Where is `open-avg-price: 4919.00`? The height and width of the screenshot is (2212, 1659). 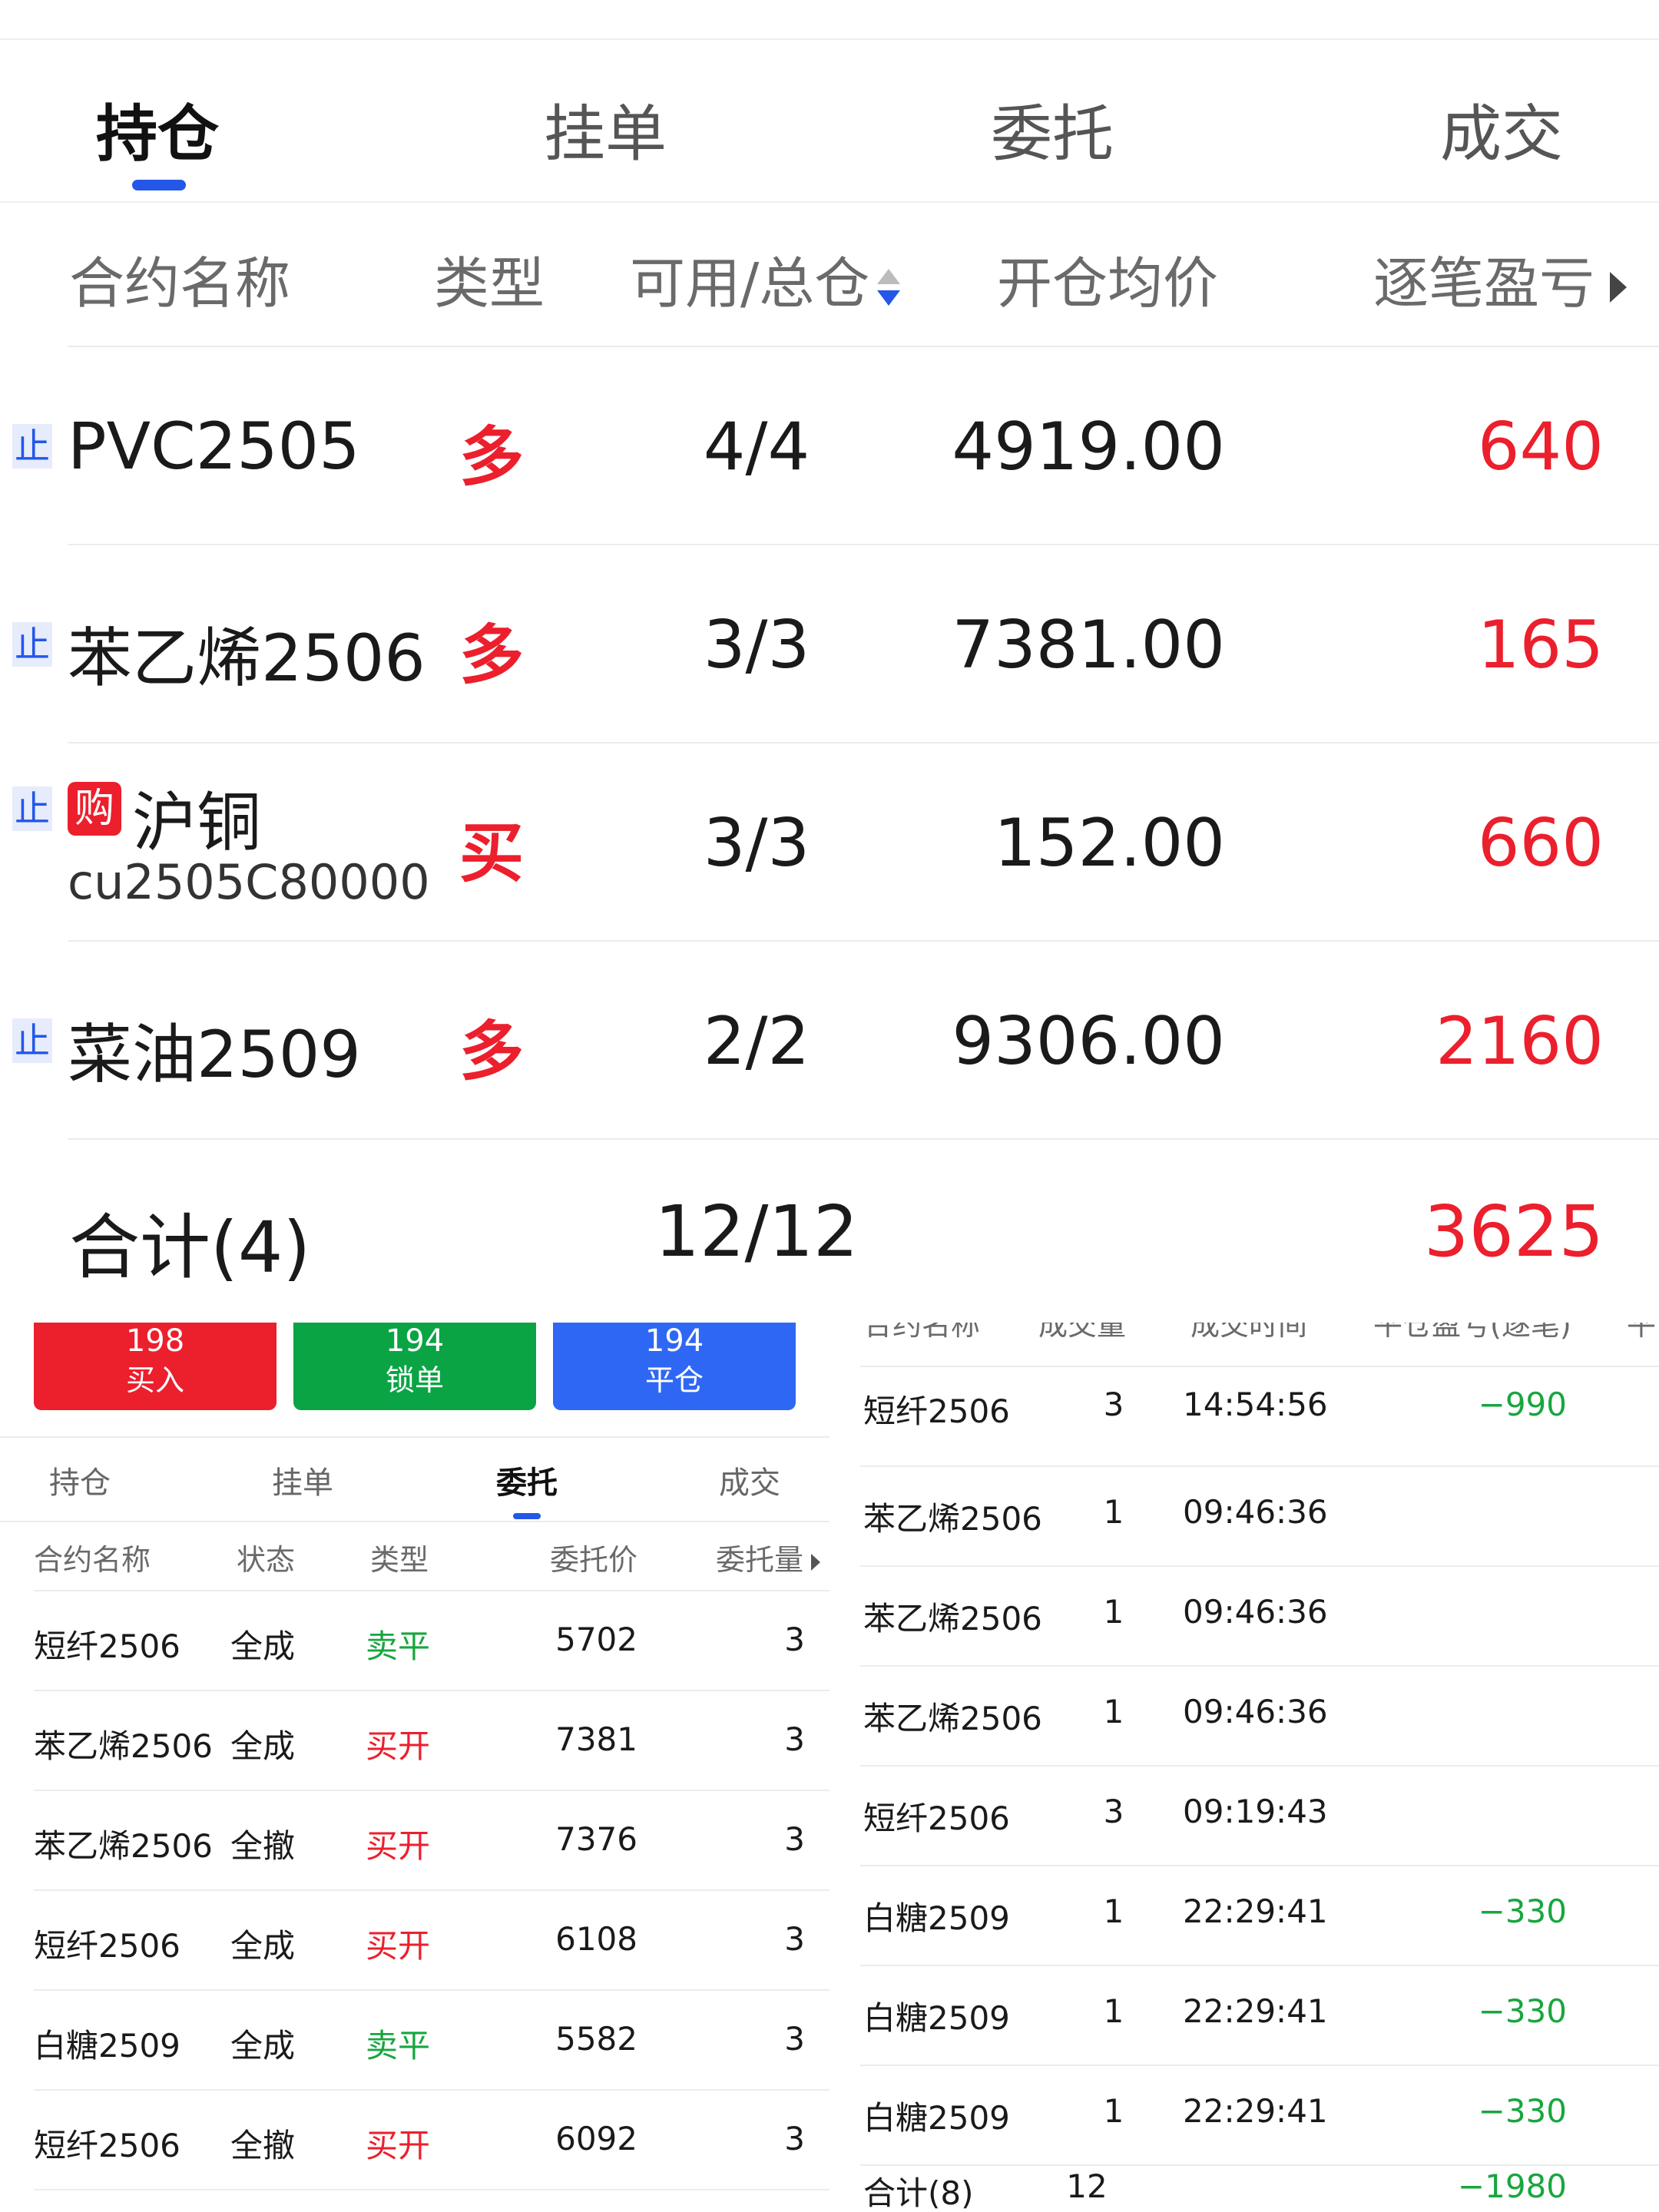 open-avg-price: 4919.00 is located at coordinates (1089, 447).